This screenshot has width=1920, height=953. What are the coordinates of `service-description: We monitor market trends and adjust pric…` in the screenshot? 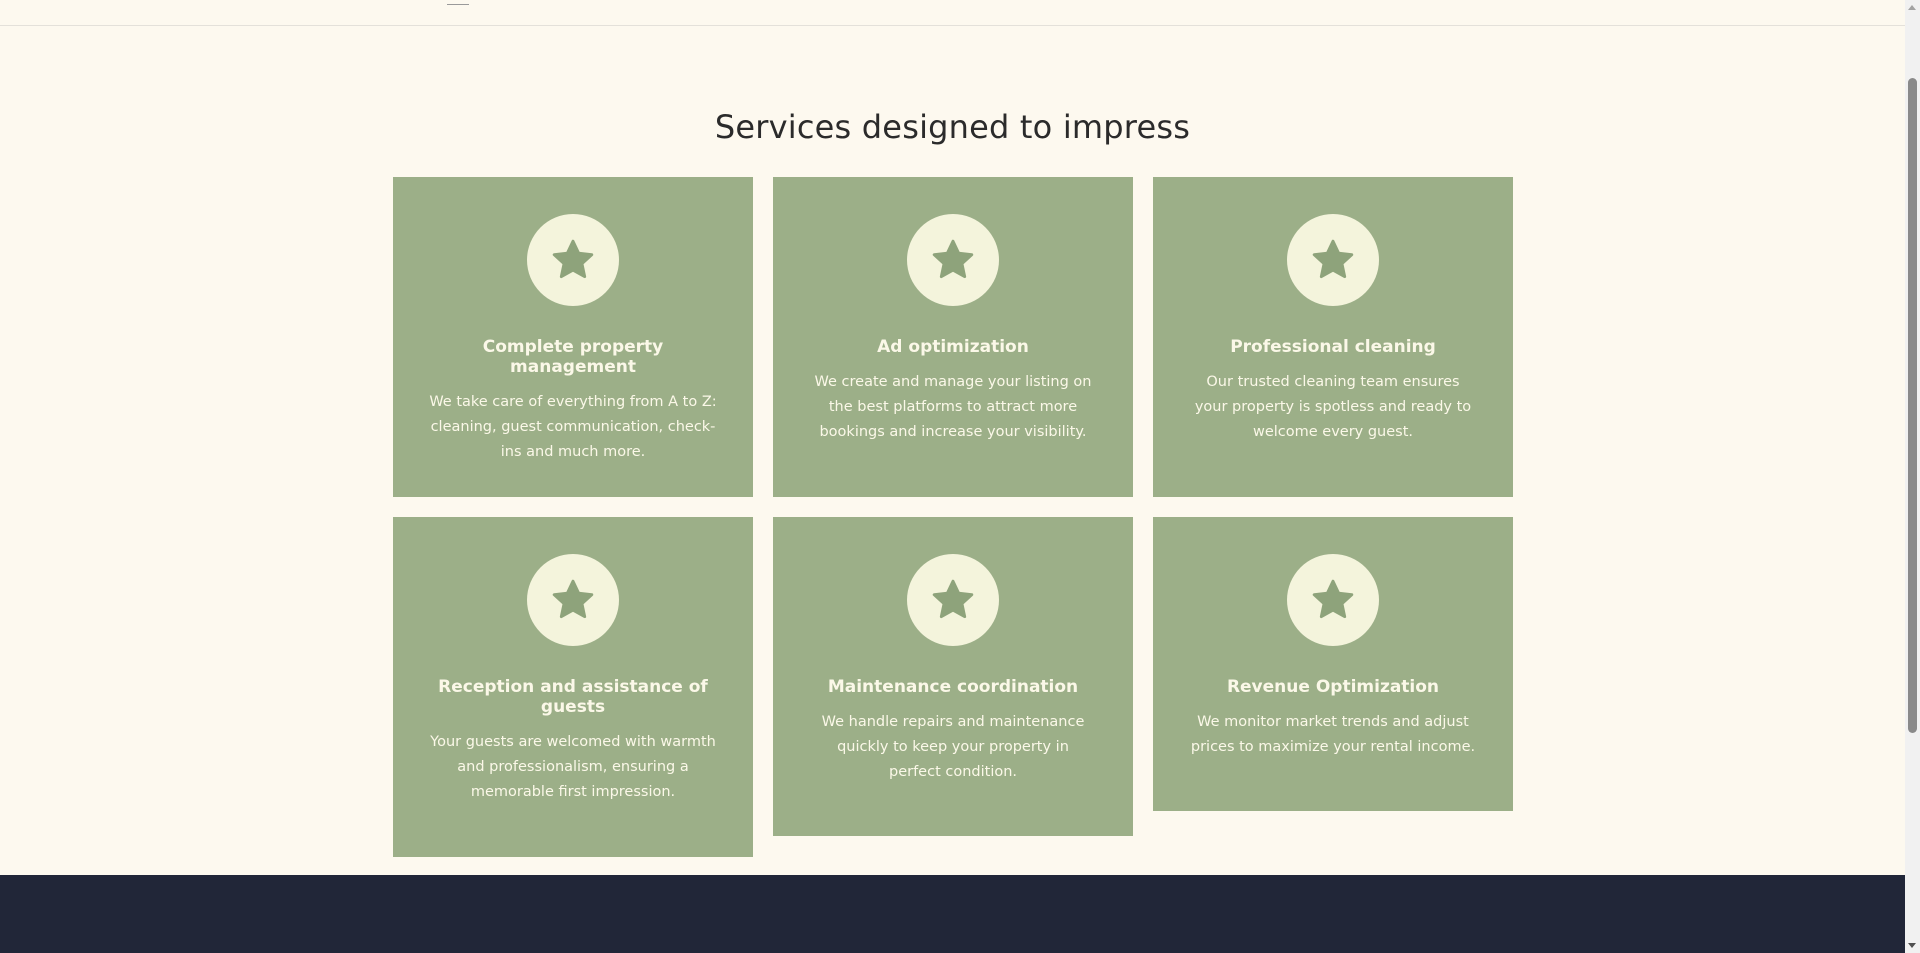 It's located at (1333, 734).